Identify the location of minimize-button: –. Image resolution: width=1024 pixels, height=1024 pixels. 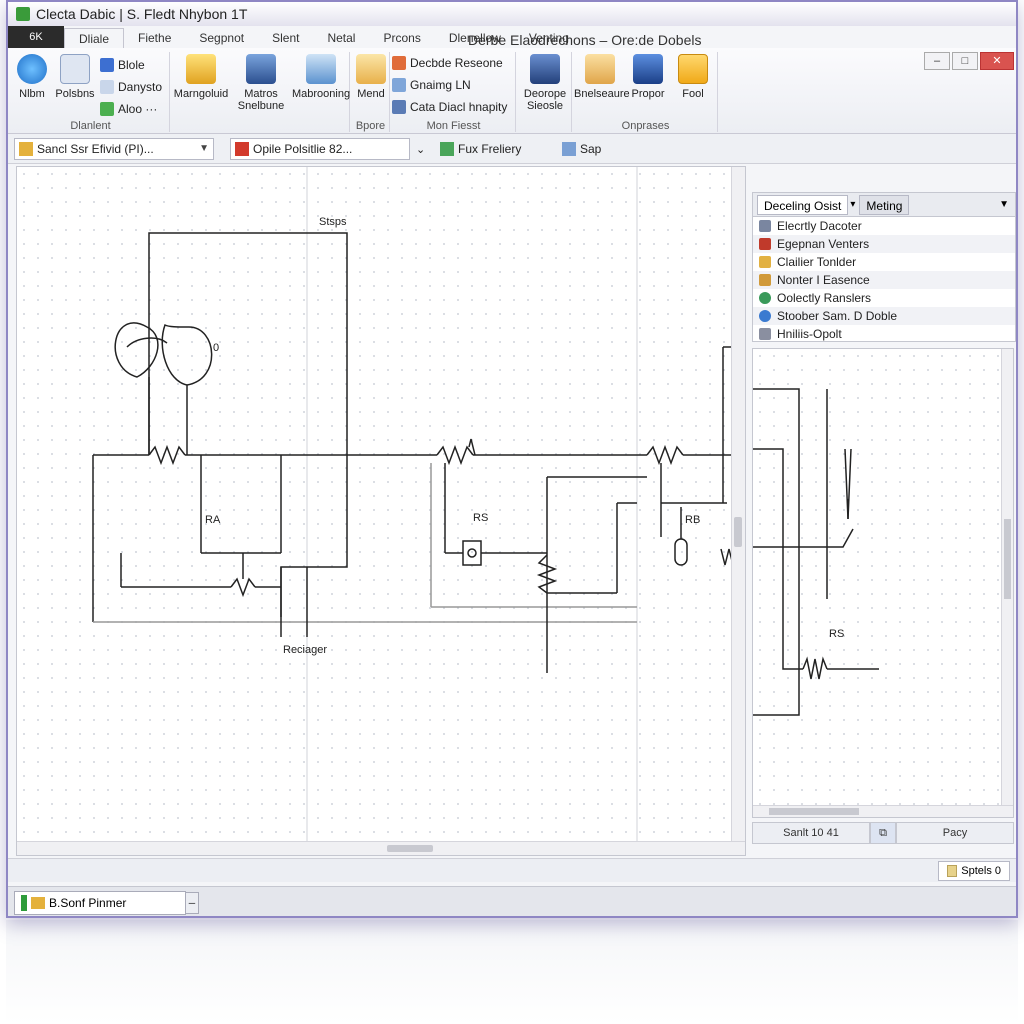
(937, 61).